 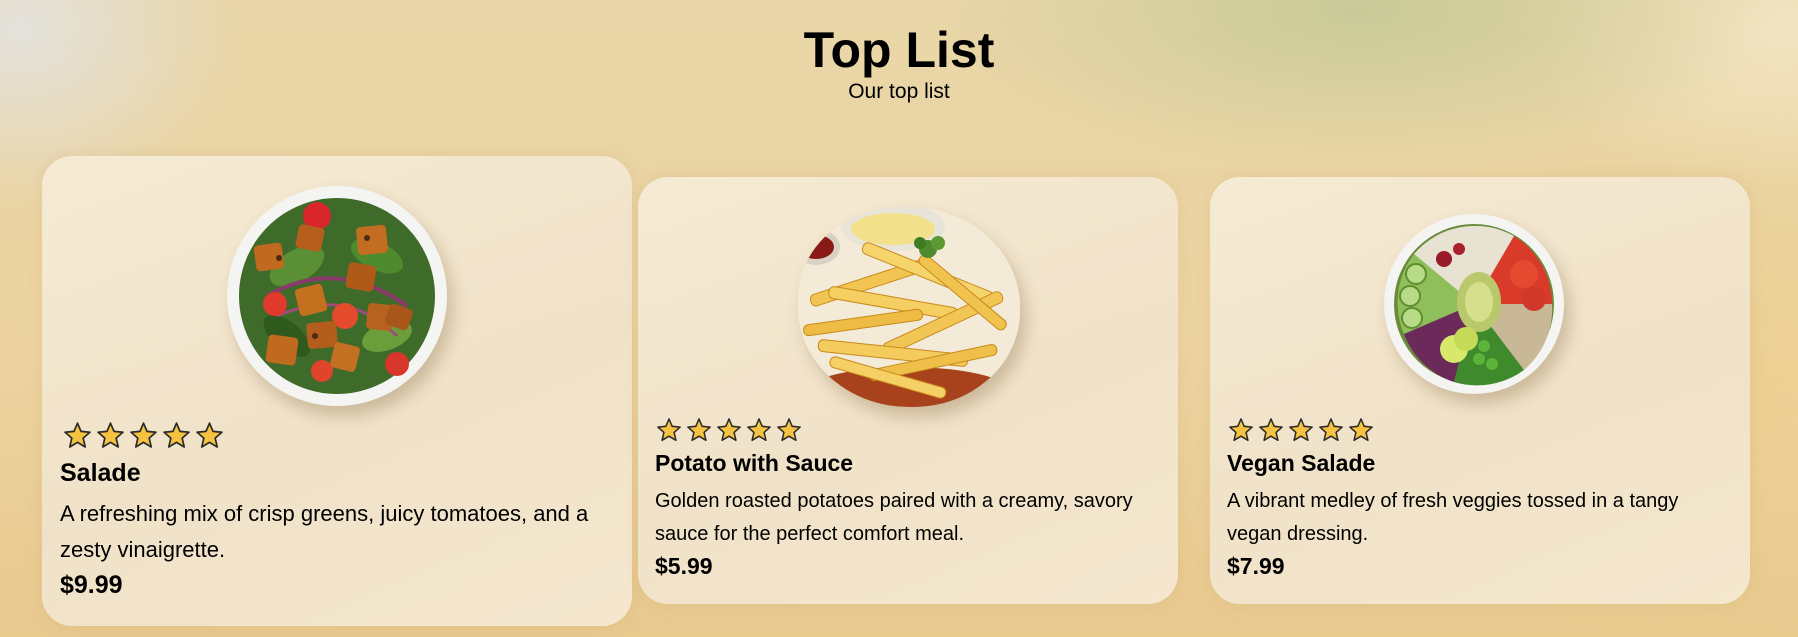 I want to click on product-price: $5.99, so click(x=684, y=566).